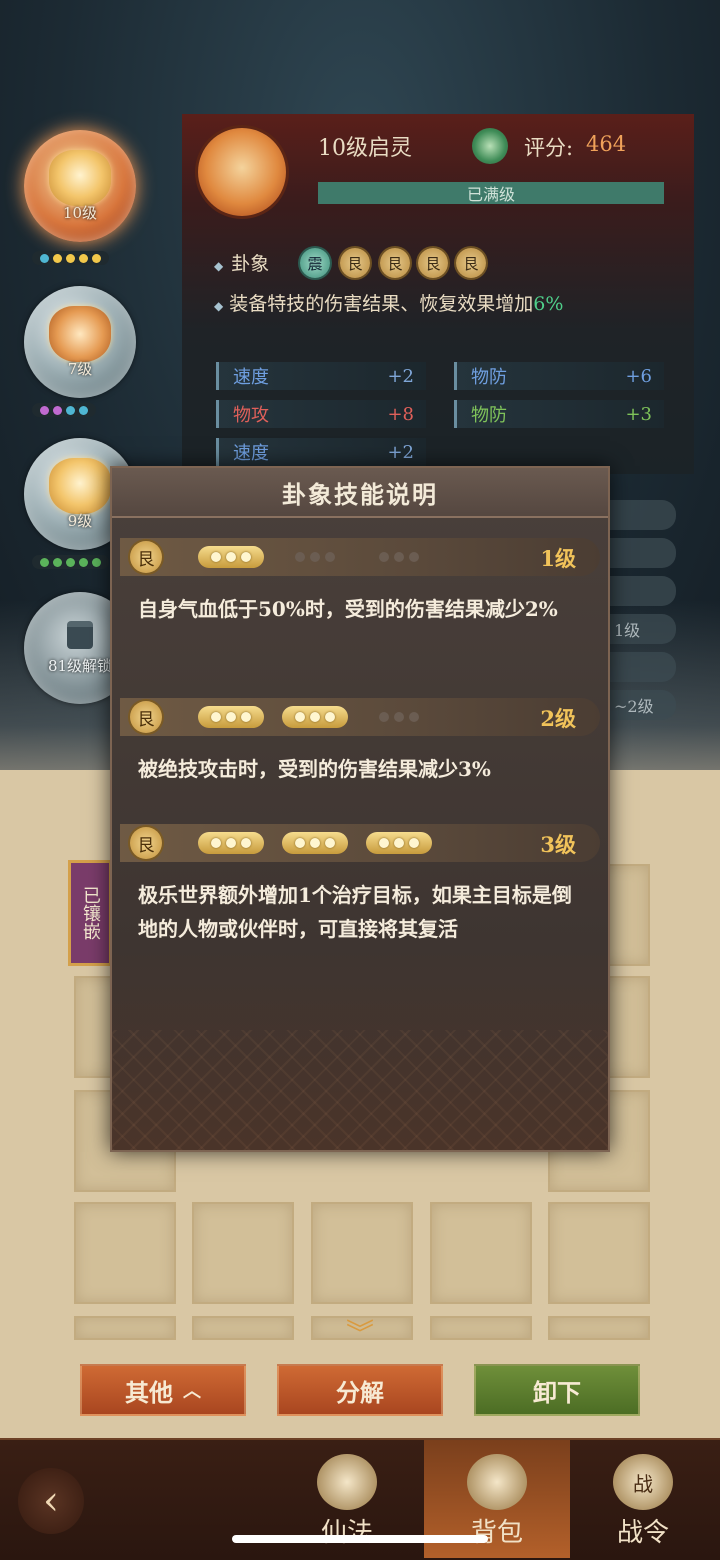 The image size is (720, 1560). What do you see at coordinates (360, 1334) in the screenshot?
I see `chevron-down-icon: ︾` at bounding box center [360, 1334].